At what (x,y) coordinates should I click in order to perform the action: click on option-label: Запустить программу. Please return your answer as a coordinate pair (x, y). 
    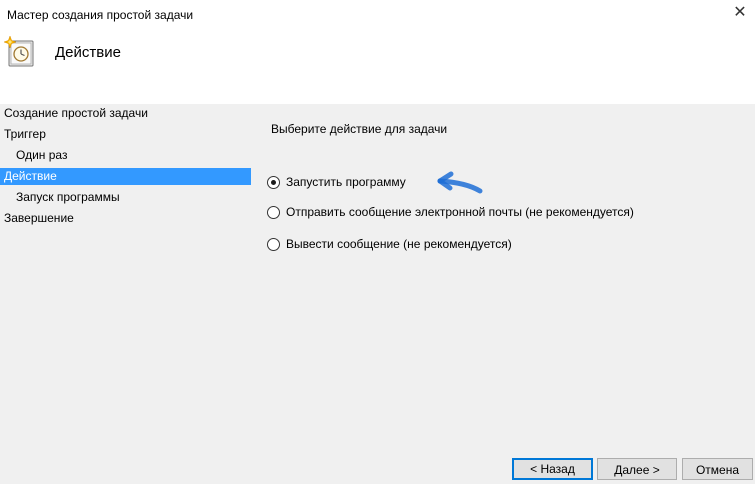
    Looking at the image, I should click on (346, 182).